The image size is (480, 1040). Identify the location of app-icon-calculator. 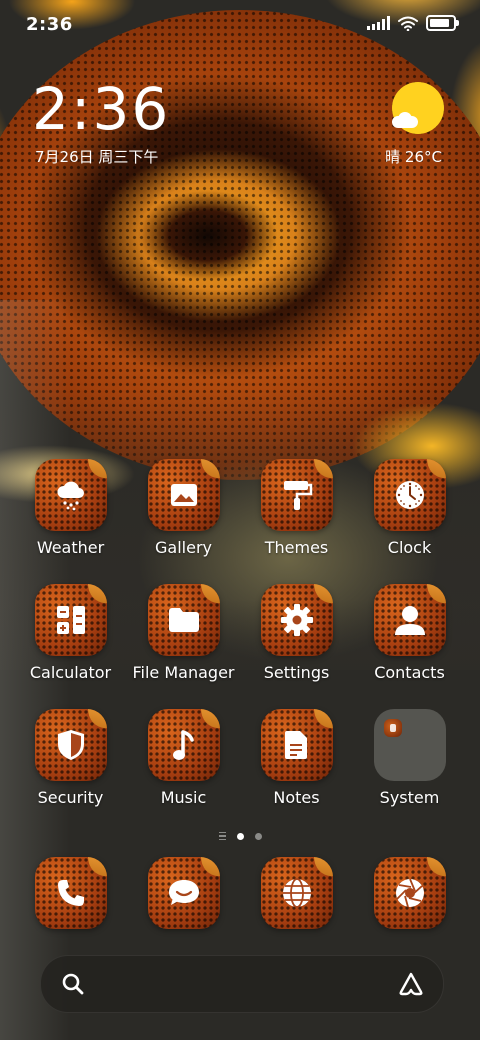
(70, 620).